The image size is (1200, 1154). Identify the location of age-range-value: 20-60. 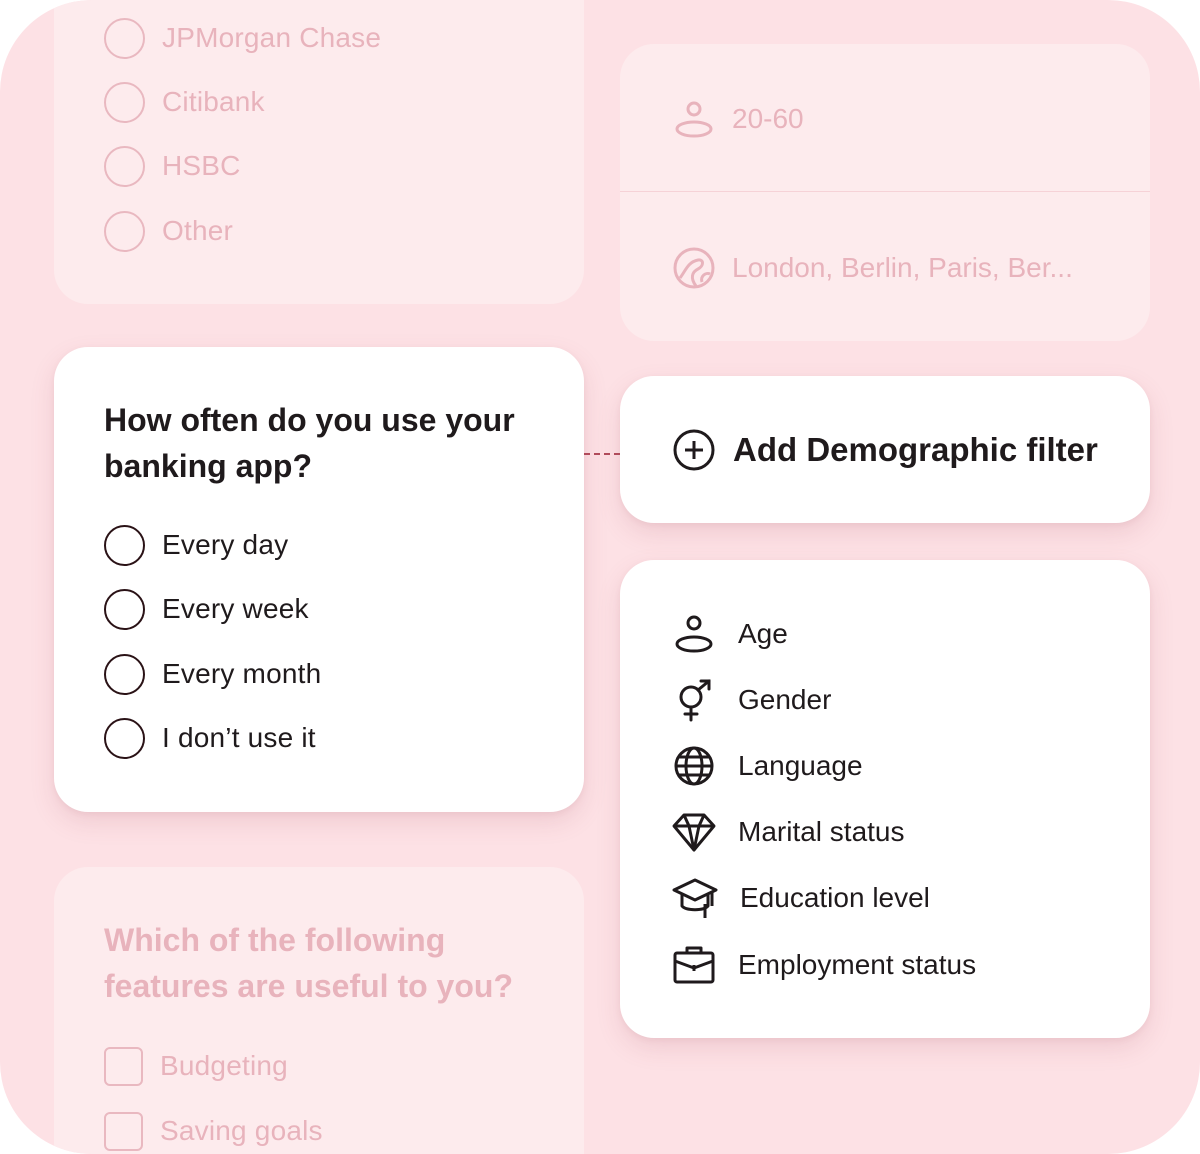
(768, 118).